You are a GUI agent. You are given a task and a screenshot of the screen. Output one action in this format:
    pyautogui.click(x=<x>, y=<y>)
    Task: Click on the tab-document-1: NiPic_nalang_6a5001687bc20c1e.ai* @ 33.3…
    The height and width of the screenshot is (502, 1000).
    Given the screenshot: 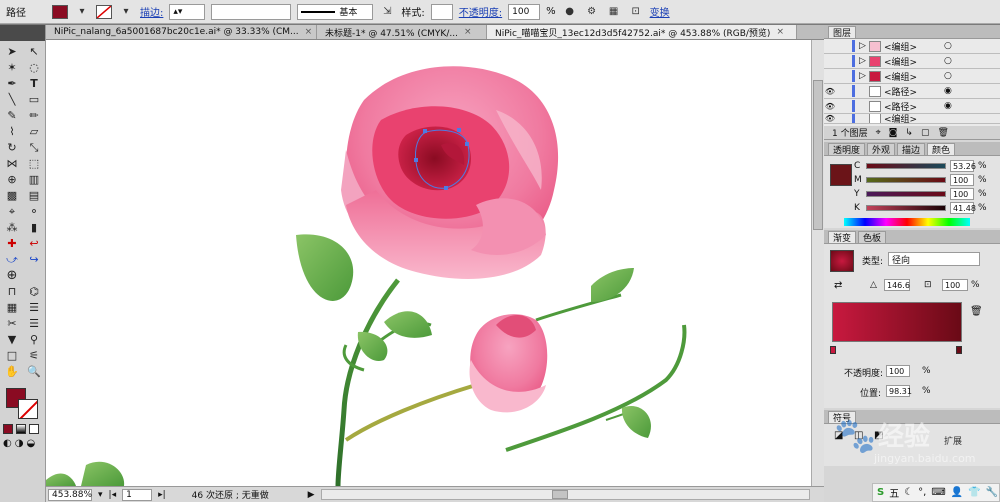 What is the action you would take?
    pyautogui.click(x=181, y=32)
    